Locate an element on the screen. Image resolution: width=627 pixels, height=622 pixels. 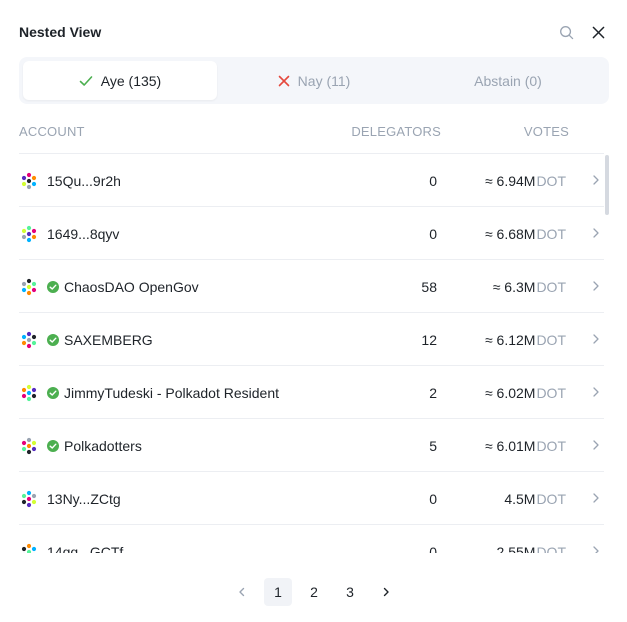
votes-cell: ≈ 6.68M DOT is located at coordinates (525, 233).